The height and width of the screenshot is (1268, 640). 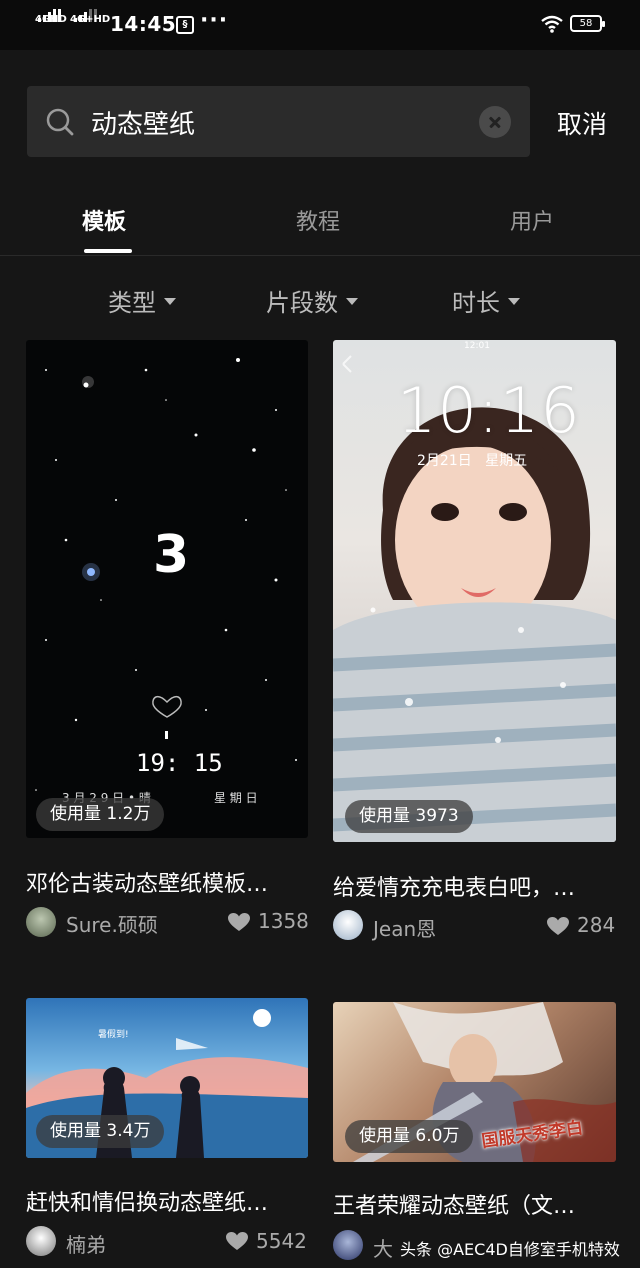 I want to click on filter-type: 类型, so click(x=142, y=300).